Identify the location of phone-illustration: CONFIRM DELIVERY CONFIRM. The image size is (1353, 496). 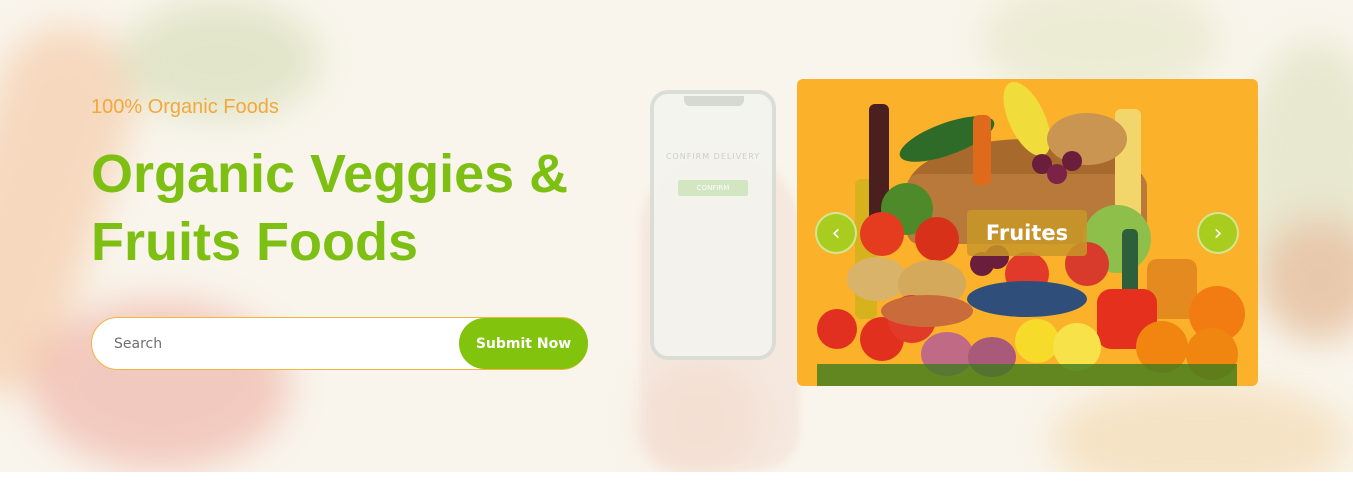
(713, 225).